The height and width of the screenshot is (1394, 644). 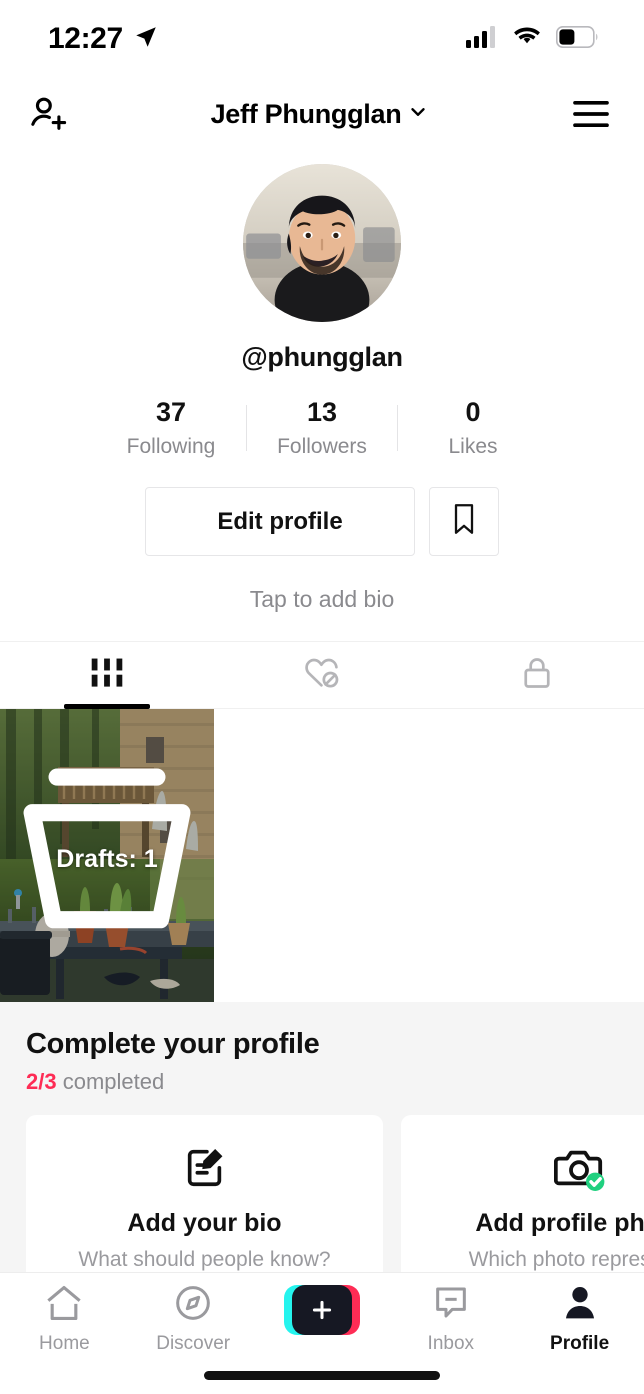 What do you see at coordinates (204, 1223) in the screenshot?
I see `card-title: Add your bio` at bounding box center [204, 1223].